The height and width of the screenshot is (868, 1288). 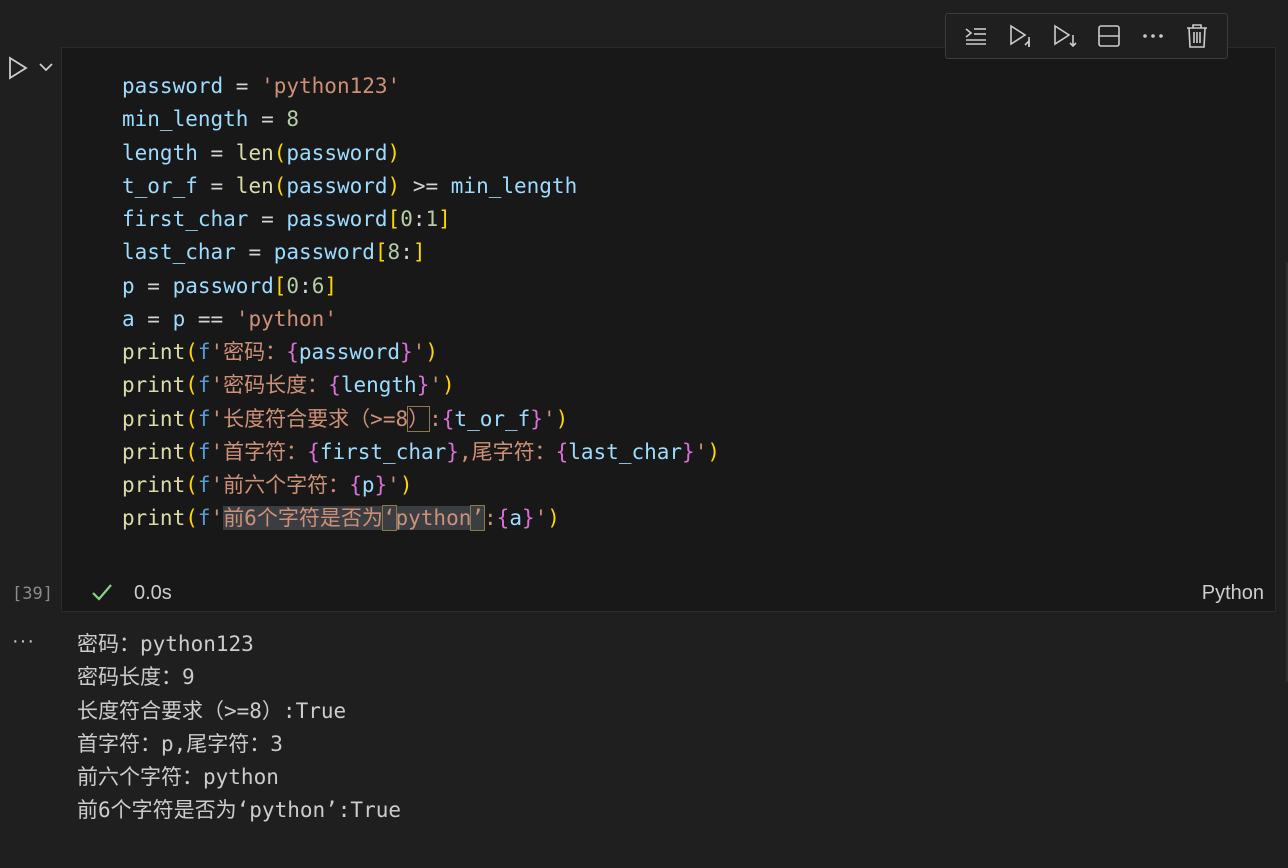 I want to click on code-line: last_char = password[8:], so click(x=421, y=252).